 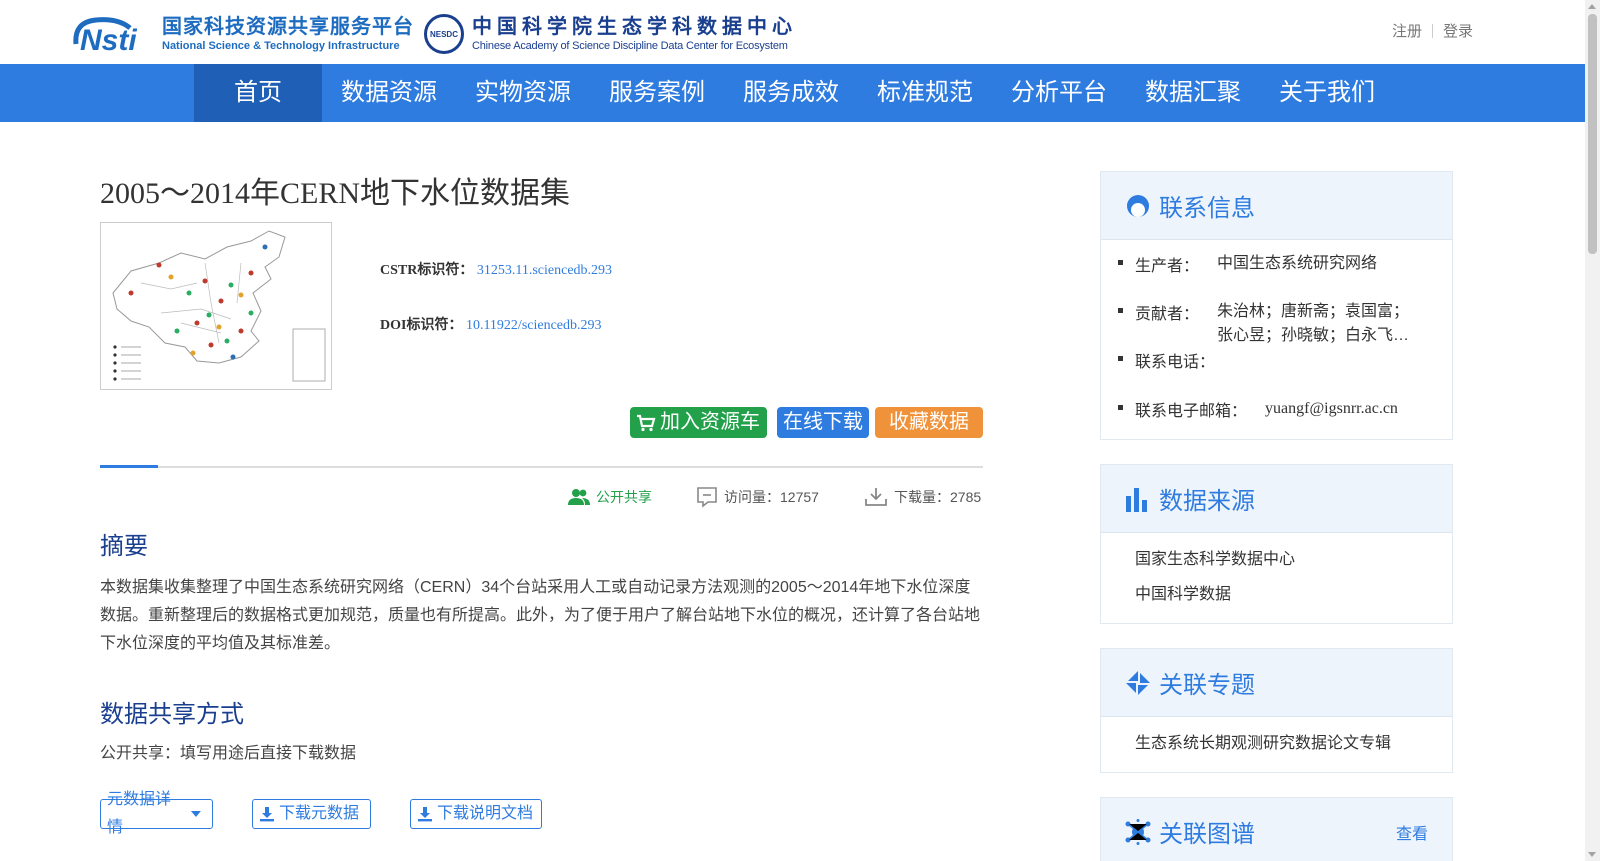 What do you see at coordinates (196, 814) in the screenshot?
I see `caret-down-icon` at bounding box center [196, 814].